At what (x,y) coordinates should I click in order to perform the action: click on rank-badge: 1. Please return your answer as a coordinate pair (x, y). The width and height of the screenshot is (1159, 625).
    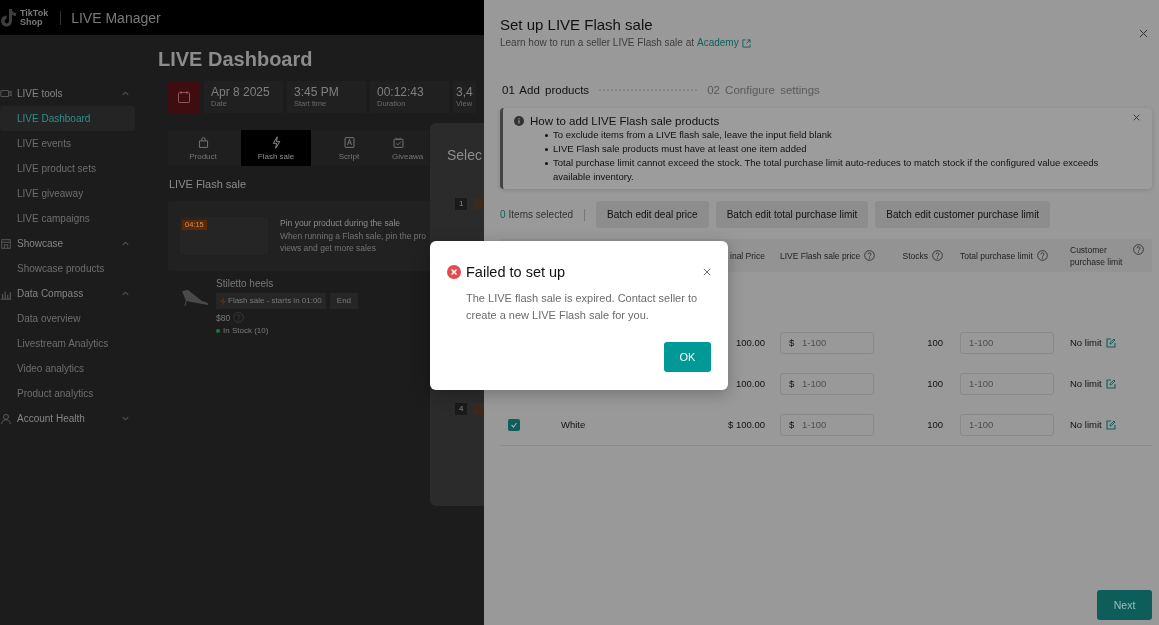
    Looking at the image, I should click on (461, 204).